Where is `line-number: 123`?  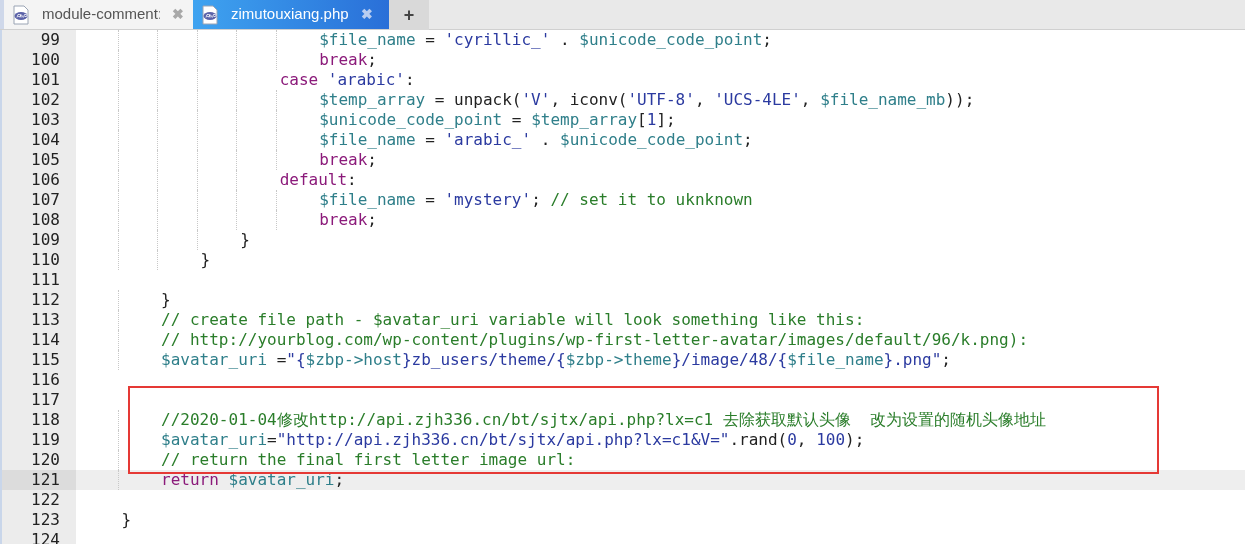
line-number: 123 is located at coordinates (45, 520).